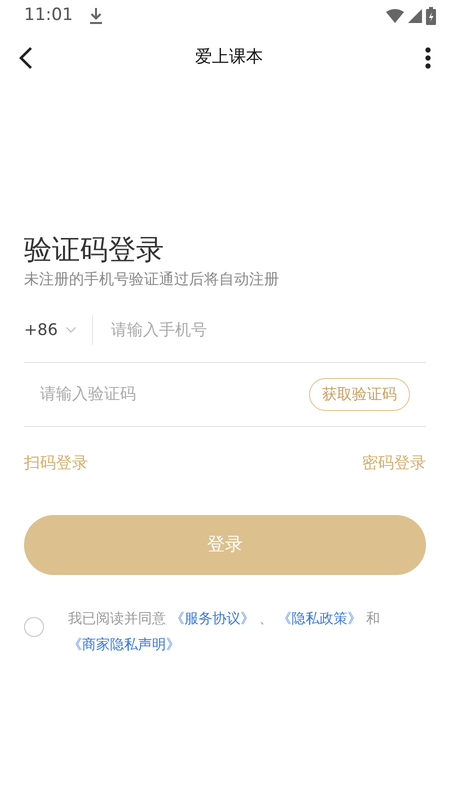  Describe the element at coordinates (267, 330) in the screenshot. I see `phone-input: 请输入手机号` at that location.